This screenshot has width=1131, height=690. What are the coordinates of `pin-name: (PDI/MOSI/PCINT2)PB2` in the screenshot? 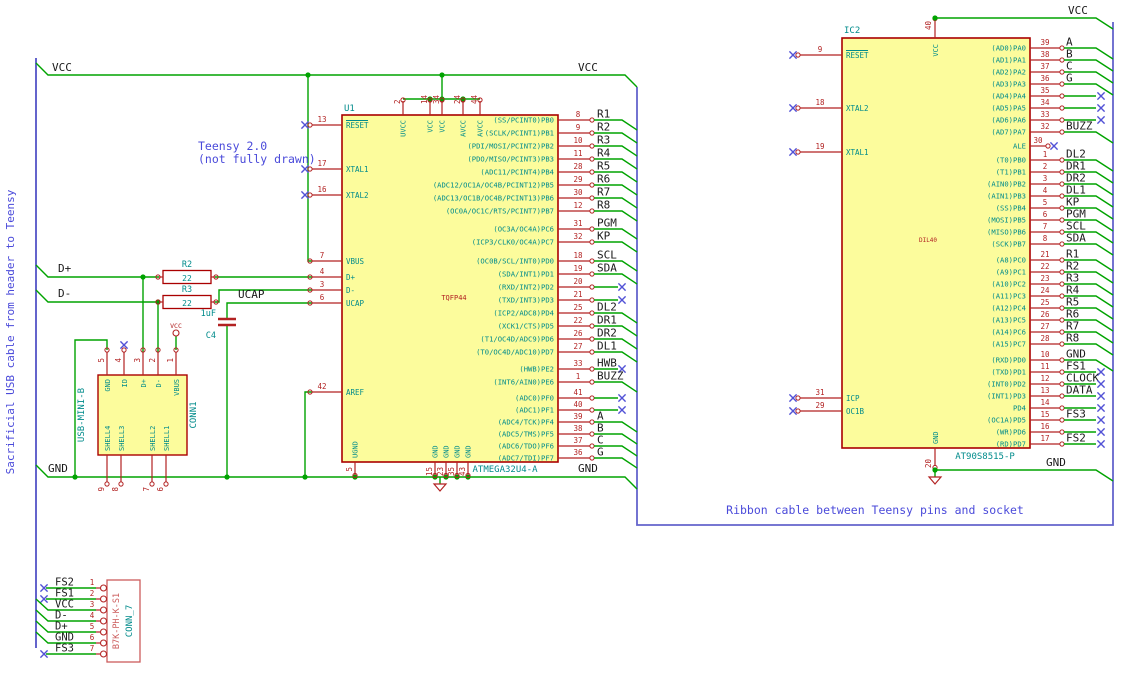 It's located at (510, 146).